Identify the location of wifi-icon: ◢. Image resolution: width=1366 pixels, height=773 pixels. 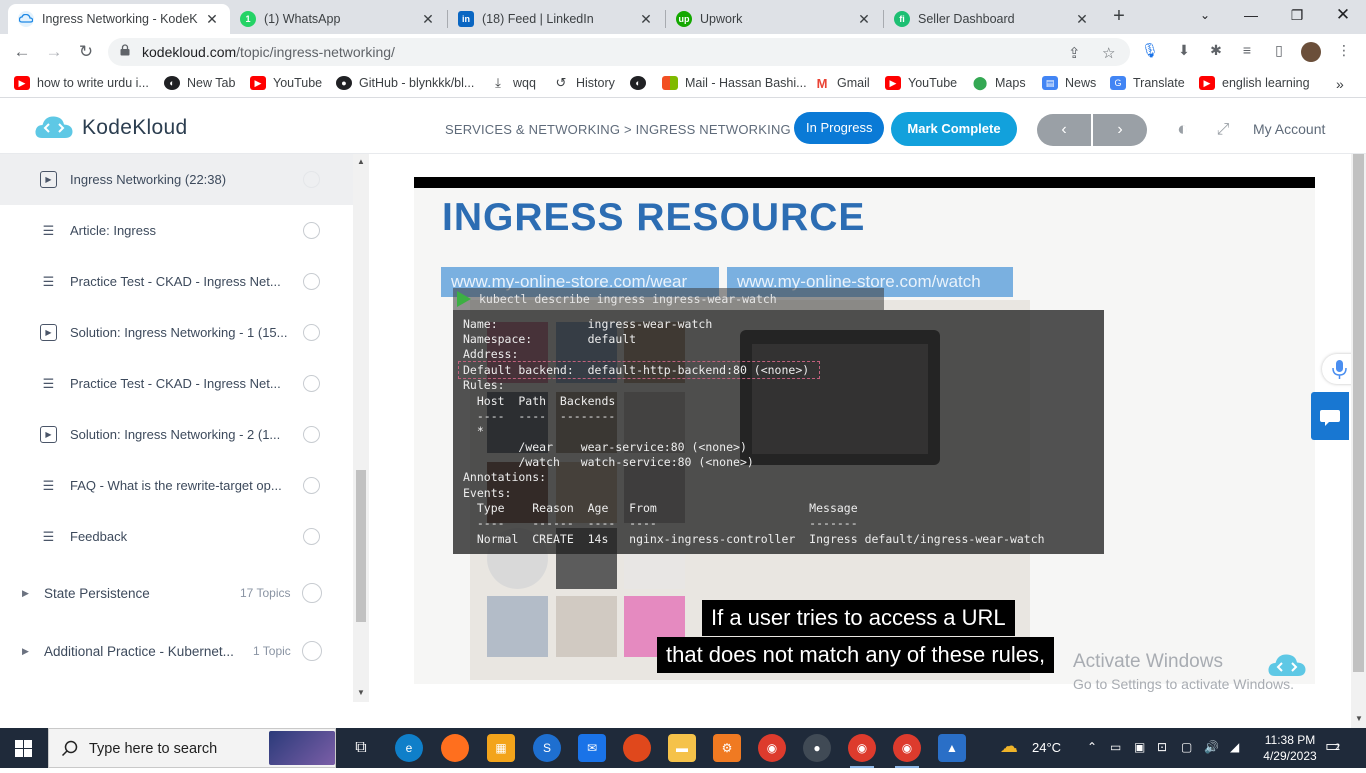
(1234, 747).